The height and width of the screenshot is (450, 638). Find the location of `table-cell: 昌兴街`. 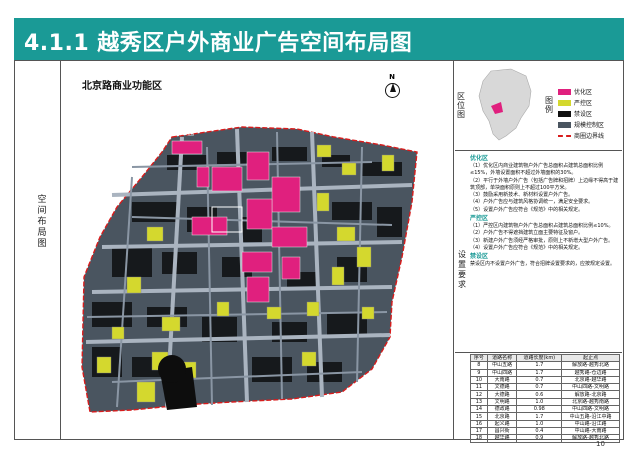

table-cell: 昌兴街 is located at coordinates (502, 431).